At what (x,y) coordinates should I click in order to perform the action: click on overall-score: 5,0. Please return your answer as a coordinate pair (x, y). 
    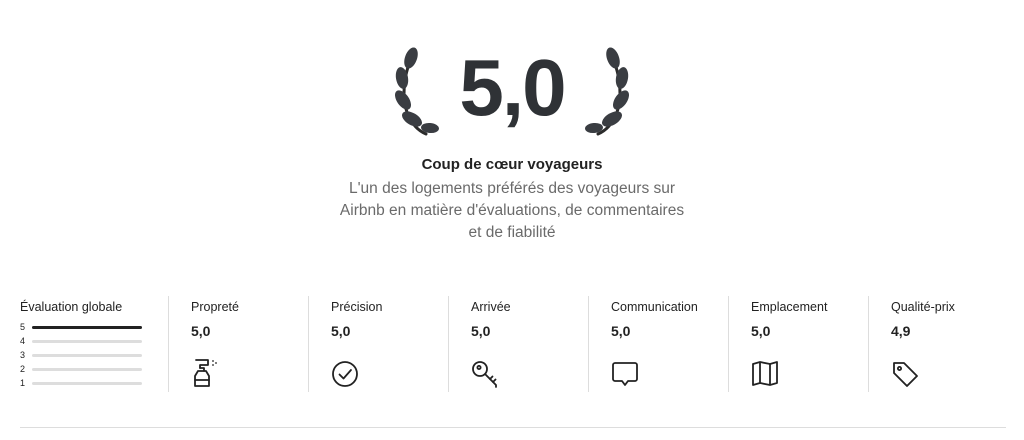
    Looking at the image, I should click on (512, 87).